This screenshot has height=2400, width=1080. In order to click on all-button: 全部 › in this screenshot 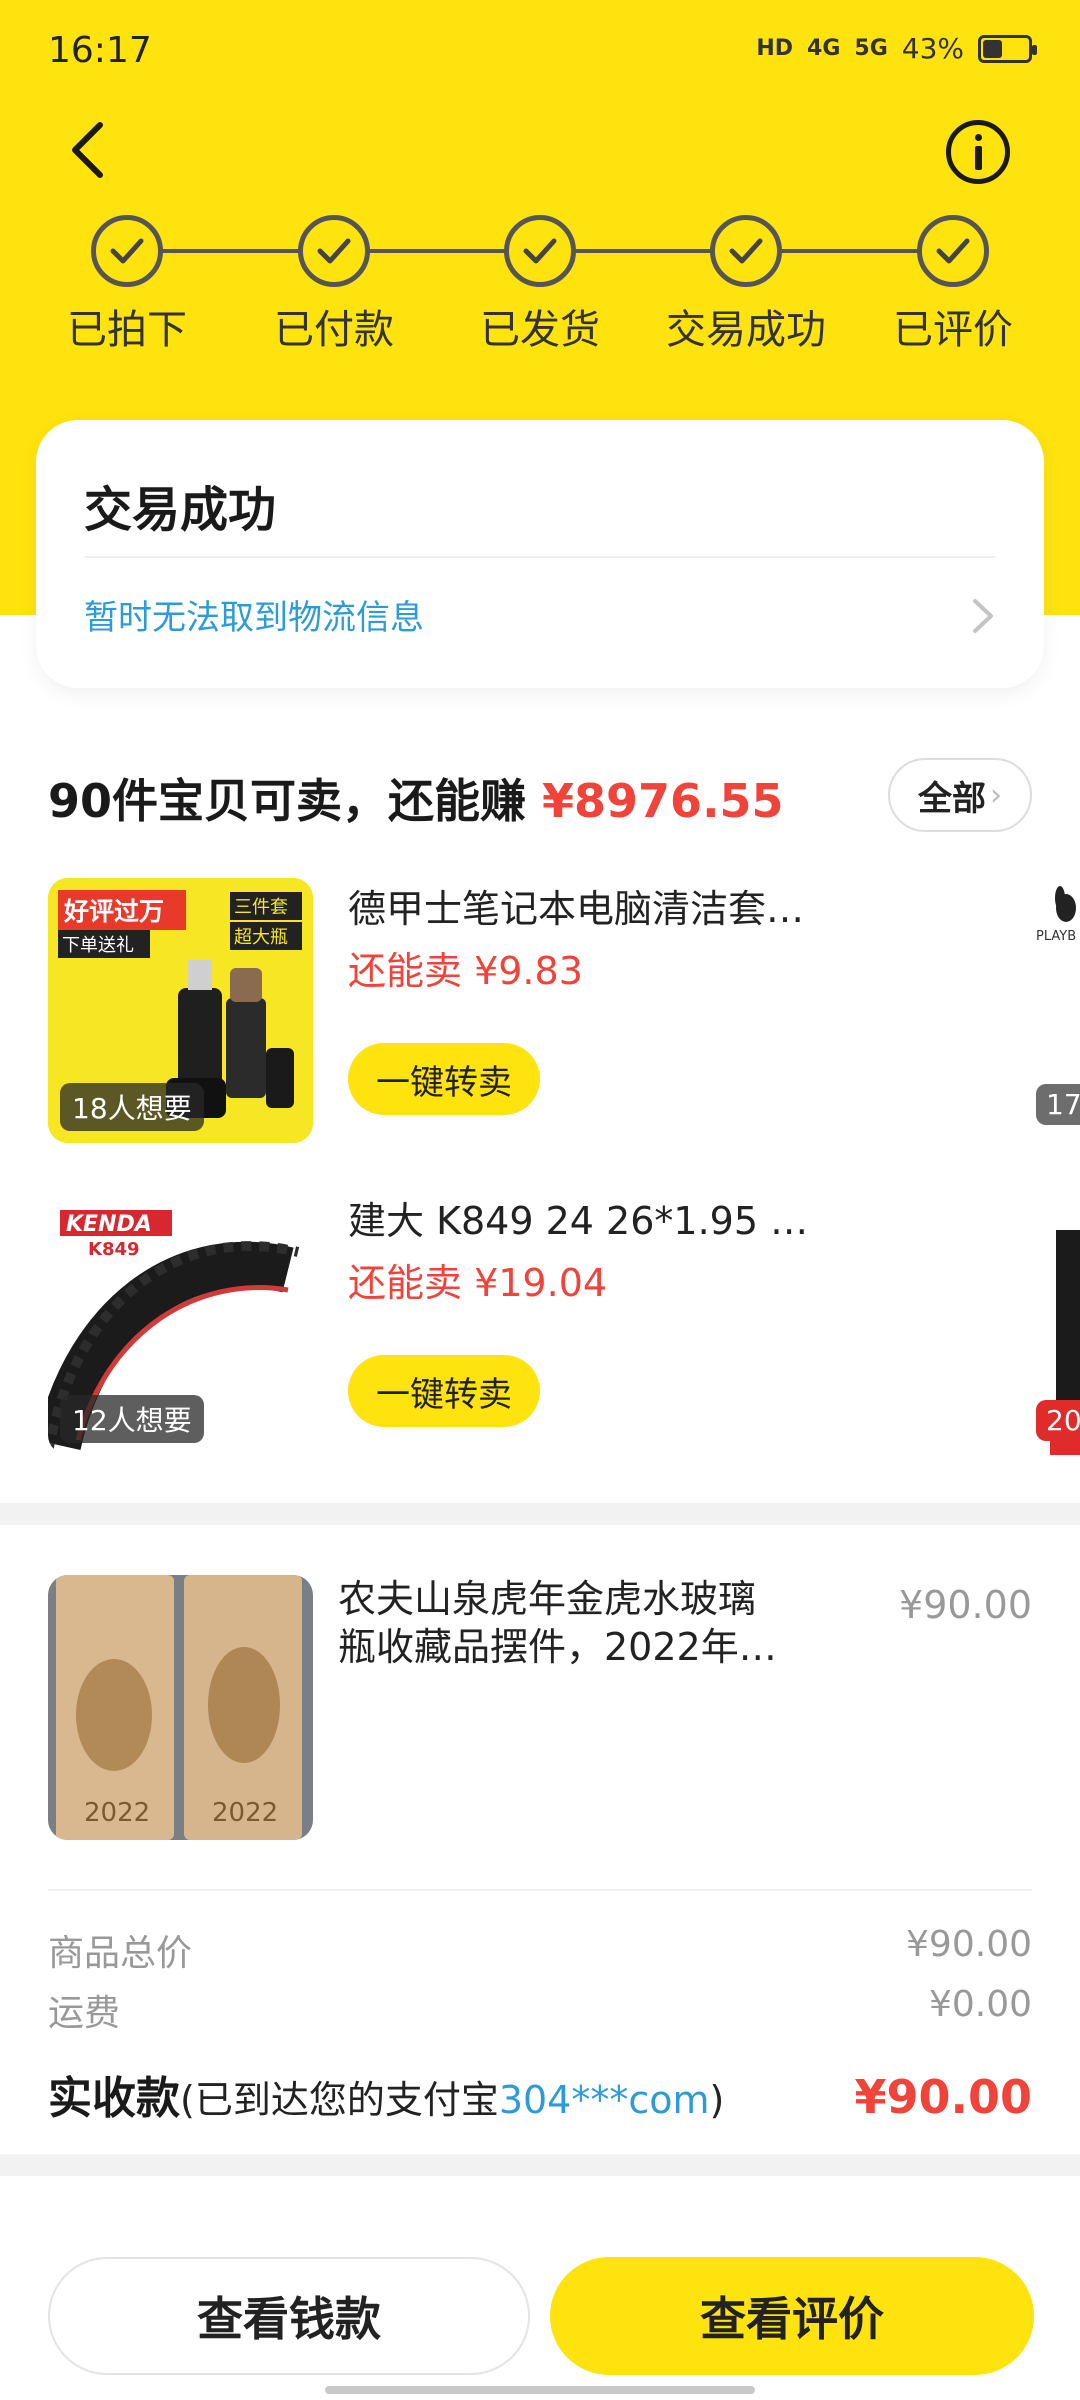, I will do `click(960, 795)`.